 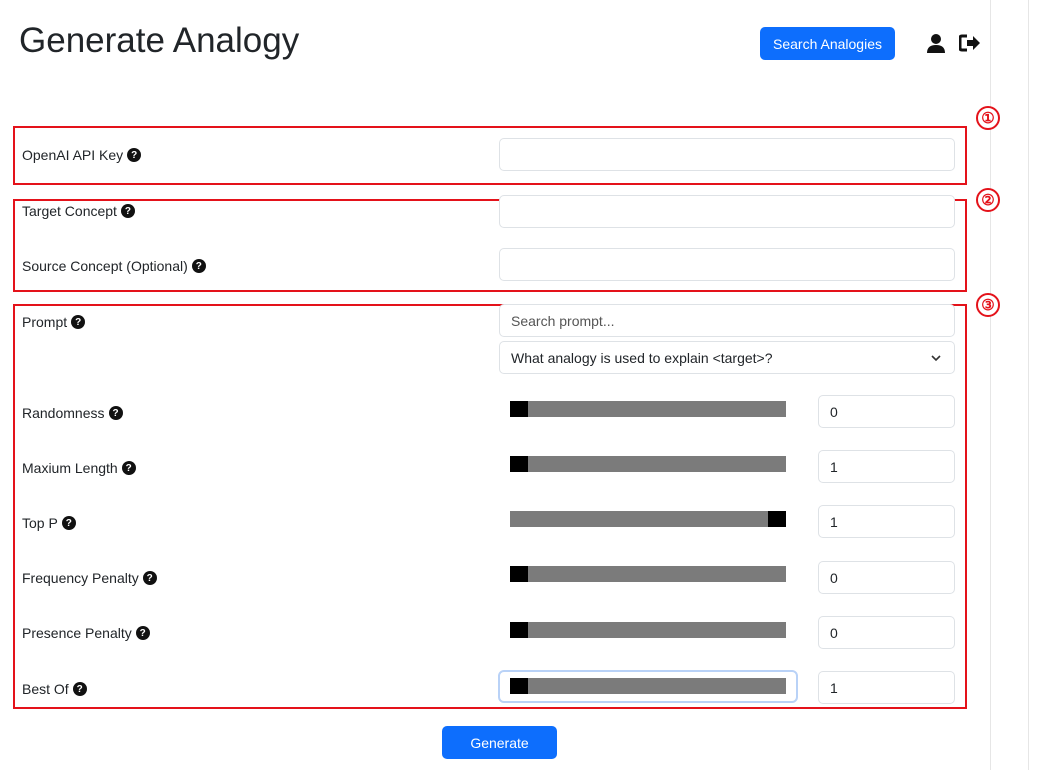 I want to click on max-length-slider, so click(x=648, y=464).